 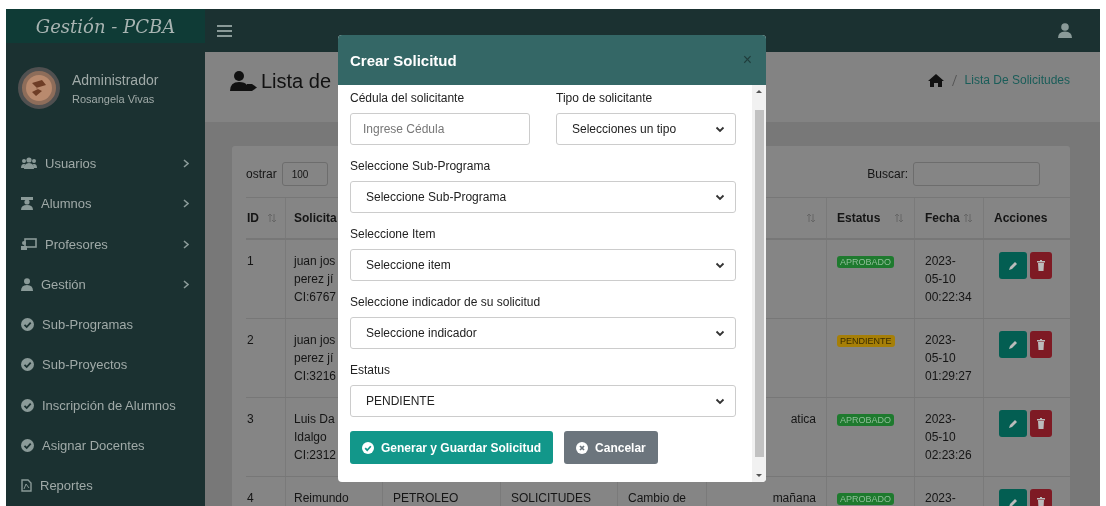 I want to click on table-cell-text: Reimundo, so click(x=321, y=498).